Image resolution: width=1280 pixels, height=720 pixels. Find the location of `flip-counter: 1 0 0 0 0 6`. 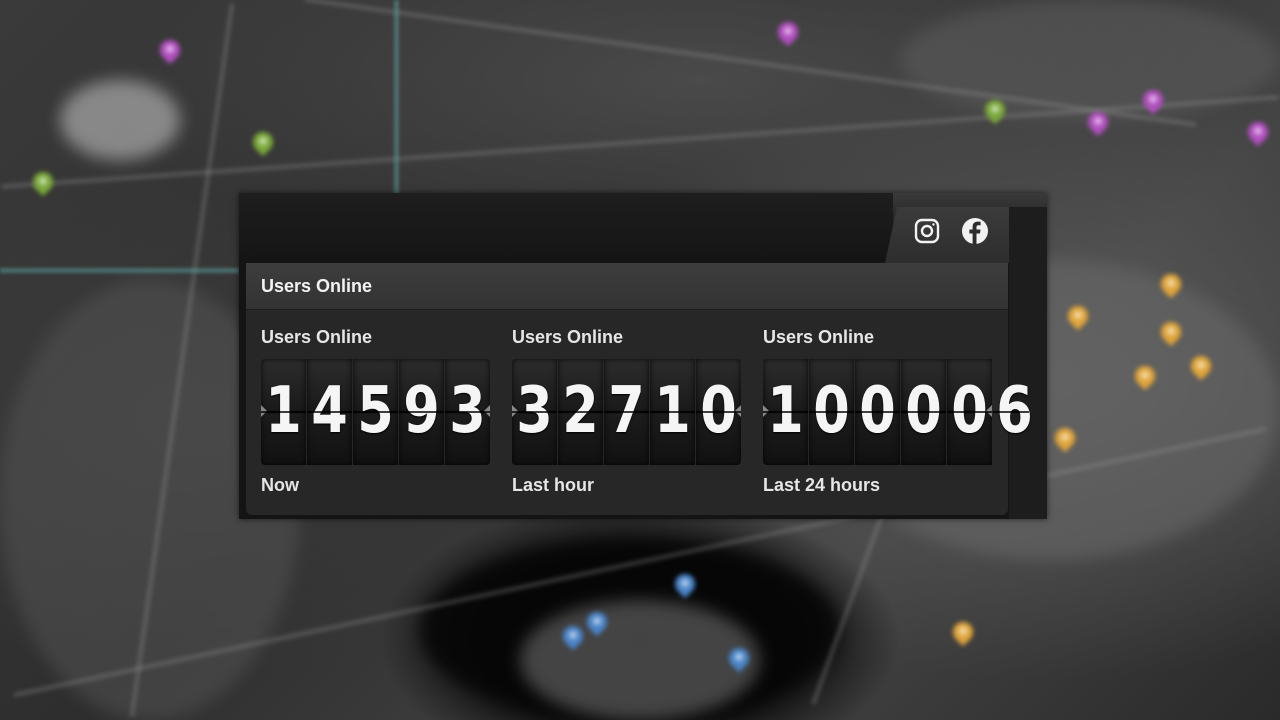

flip-counter: 1 0 0 0 0 6 is located at coordinates (898, 412).